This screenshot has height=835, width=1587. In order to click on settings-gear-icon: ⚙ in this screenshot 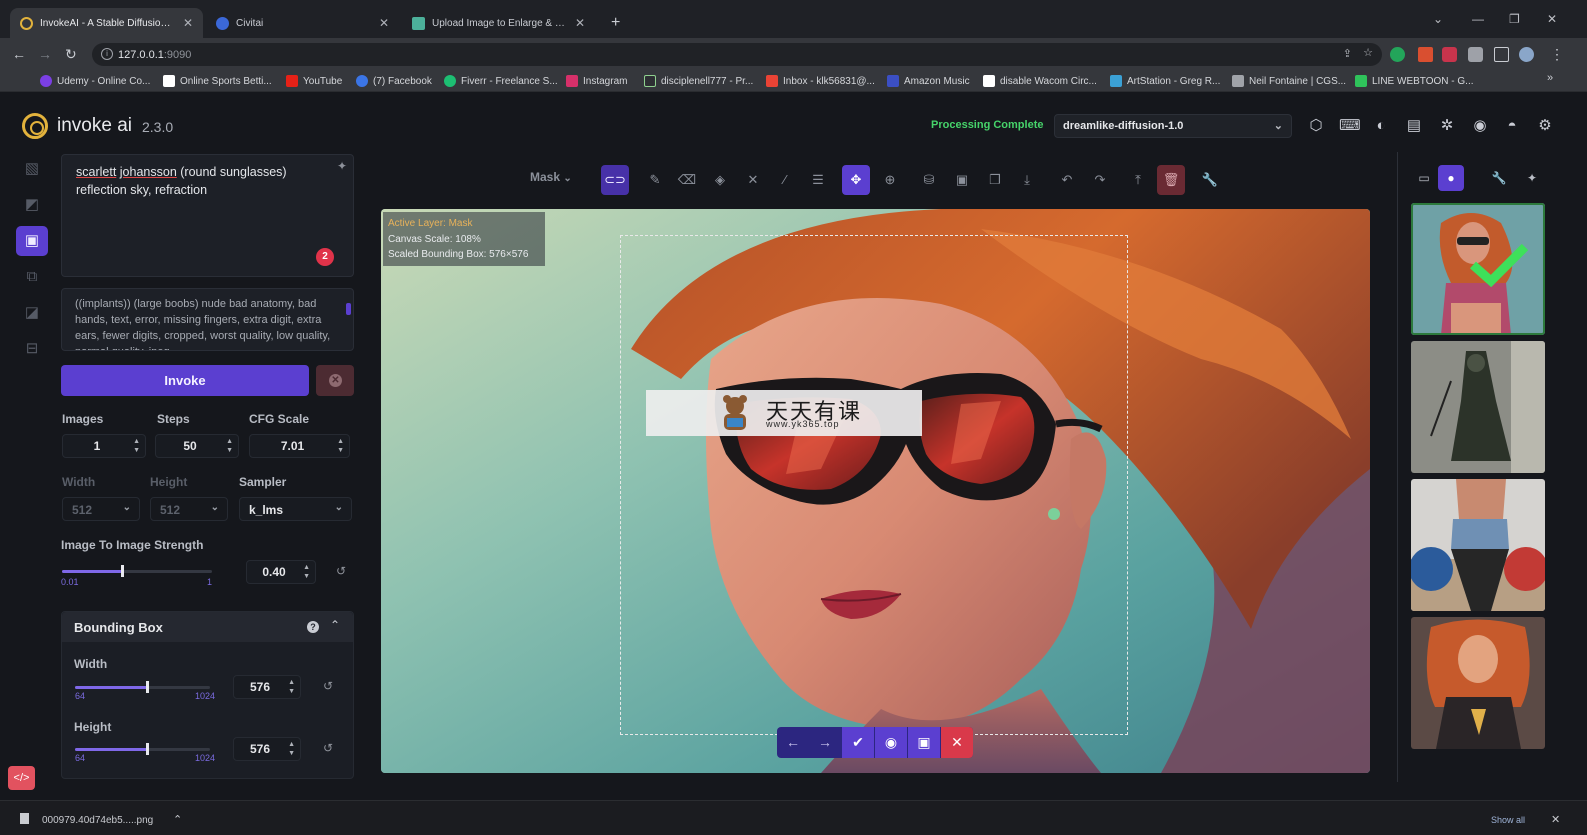, I will do `click(1545, 126)`.